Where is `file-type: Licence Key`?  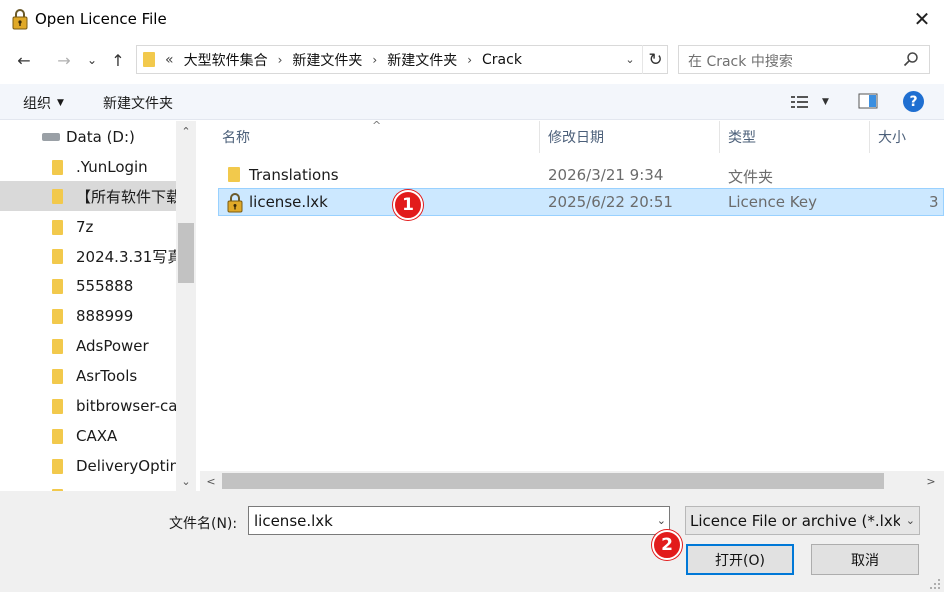
file-type: Licence Key is located at coordinates (772, 202).